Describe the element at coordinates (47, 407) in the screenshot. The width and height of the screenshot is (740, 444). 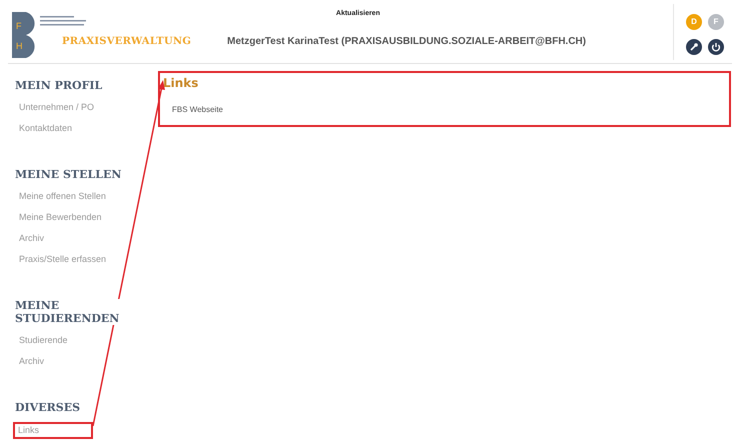
I see `section-heading: DIVERSES` at that location.